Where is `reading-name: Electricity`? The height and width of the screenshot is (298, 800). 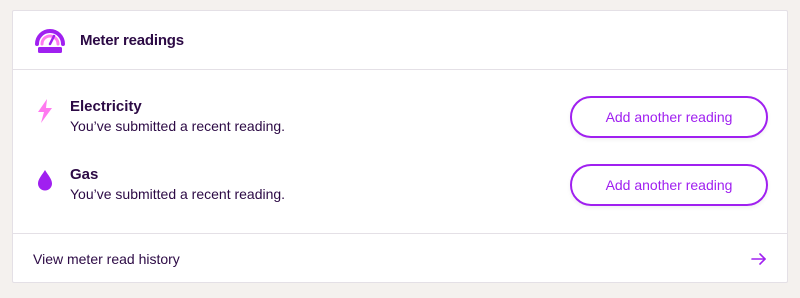
reading-name: Electricity is located at coordinates (106, 106).